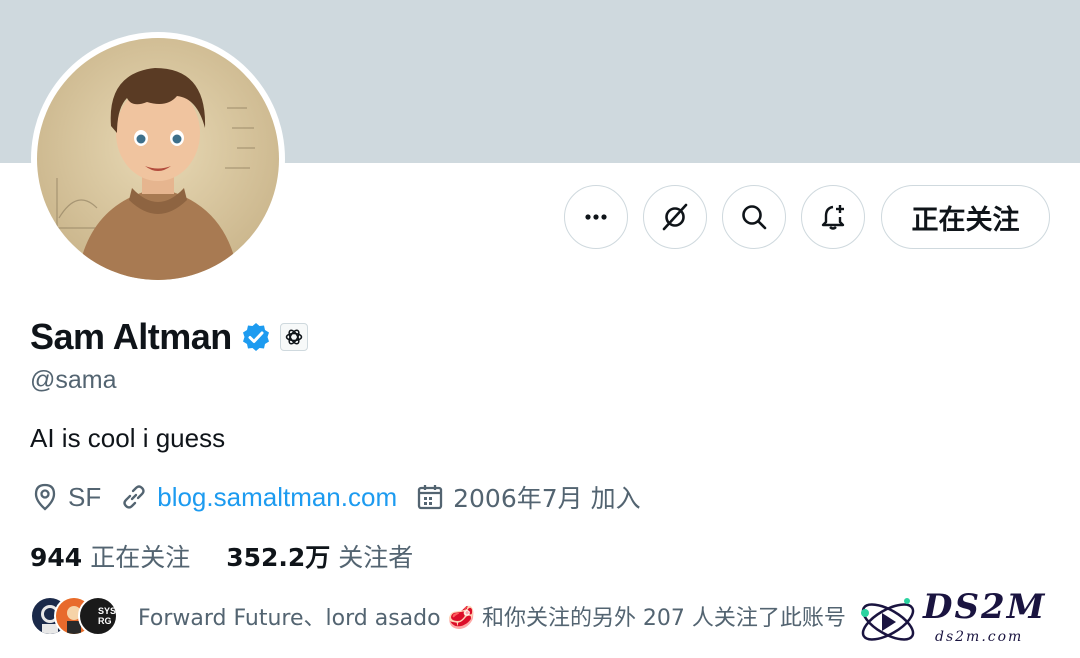 The image size is (1080, 658). I want to click on bell-plus-icon, so click(833, 217).